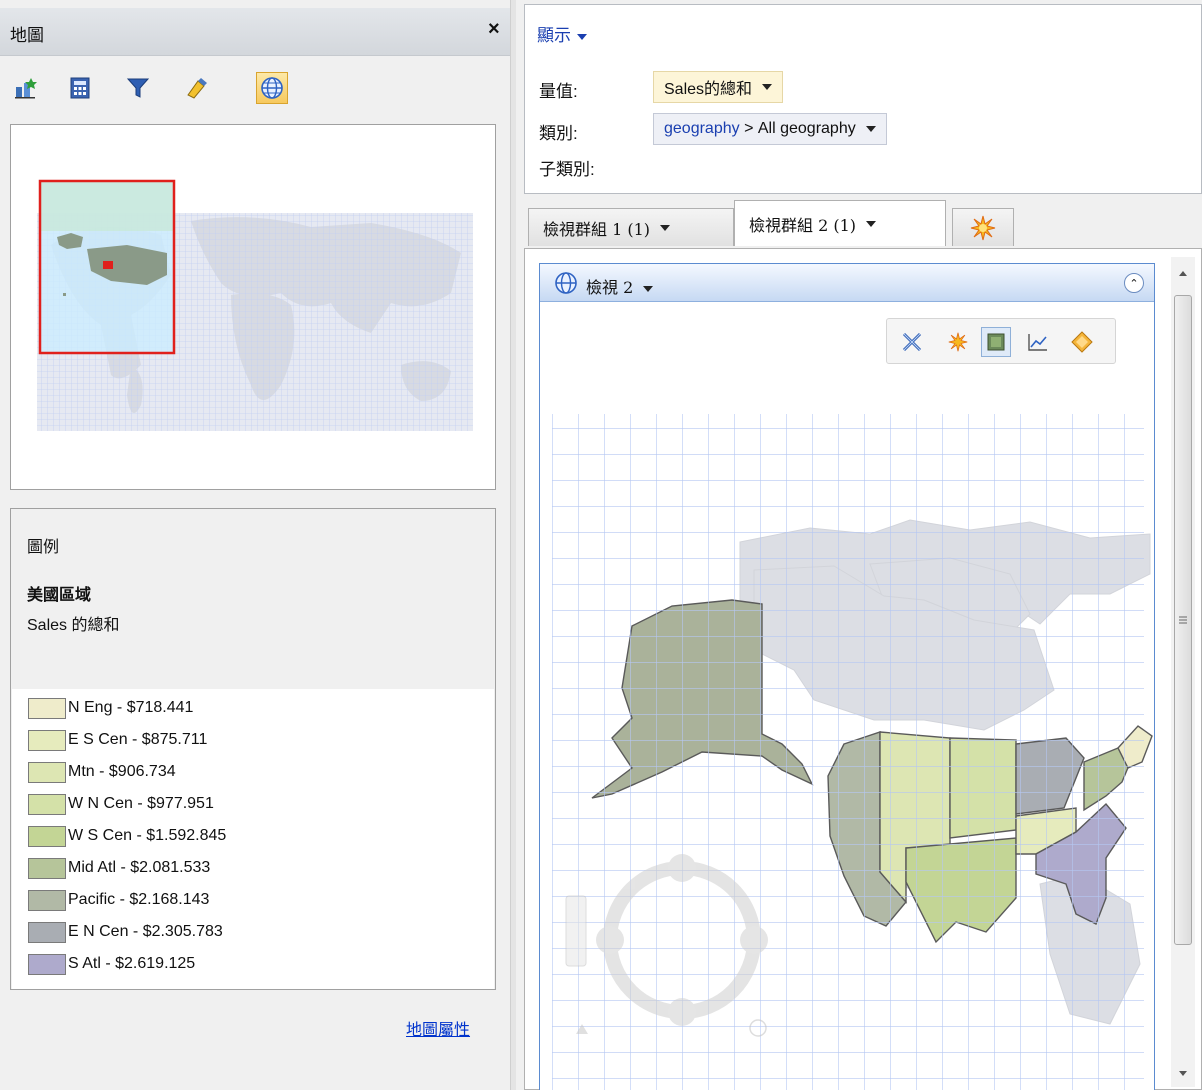 This screenshot has width=1202, height=1090. I want to click on measure-value: Sales的總和, so click(708, 89).